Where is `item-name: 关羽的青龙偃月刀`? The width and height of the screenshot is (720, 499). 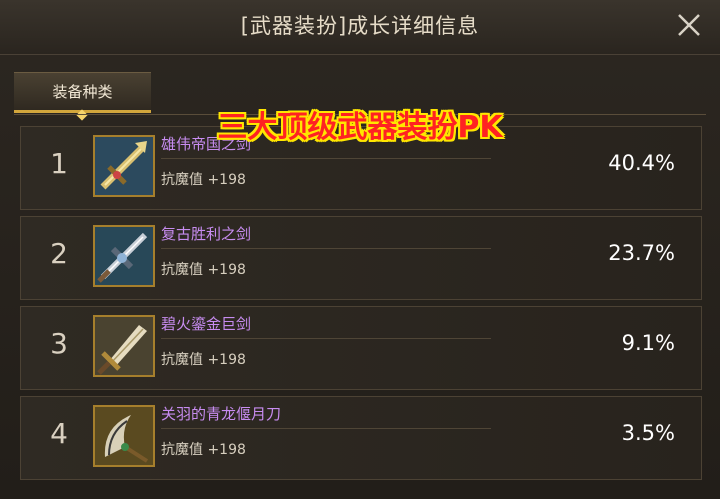 item-name: 关羽的青龙偃月刀 is located at coordinates (221, 414).